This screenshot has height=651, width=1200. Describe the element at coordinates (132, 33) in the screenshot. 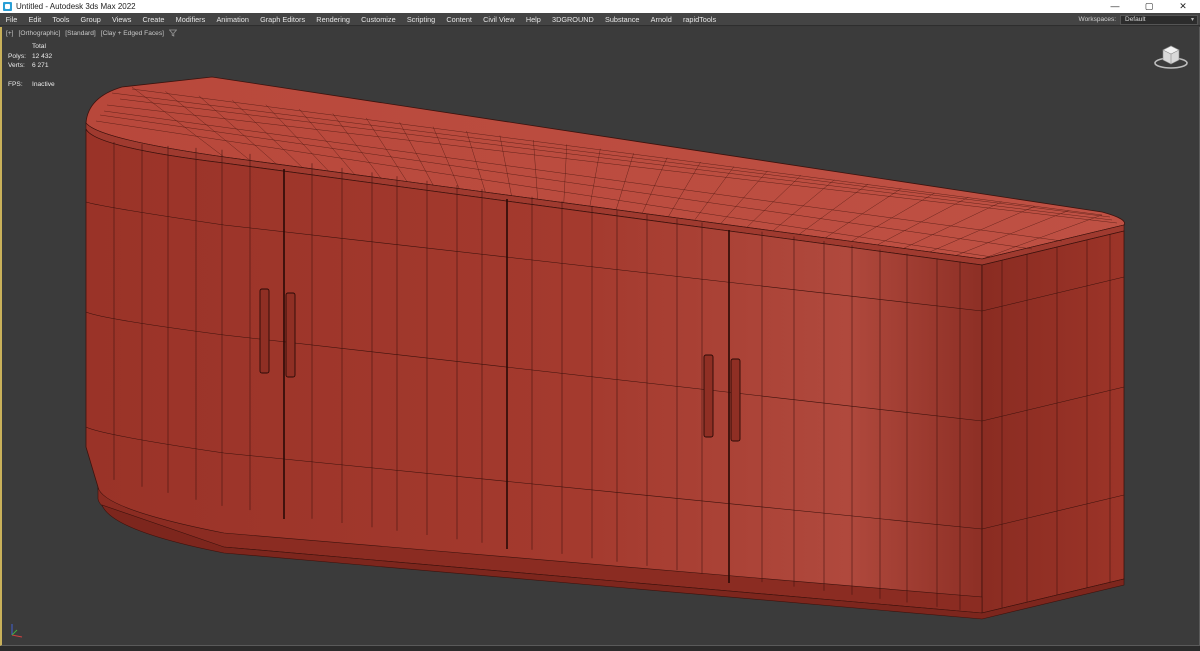

I see `viewport-shading-menu: [Clay + Edged Faces]` at that location.